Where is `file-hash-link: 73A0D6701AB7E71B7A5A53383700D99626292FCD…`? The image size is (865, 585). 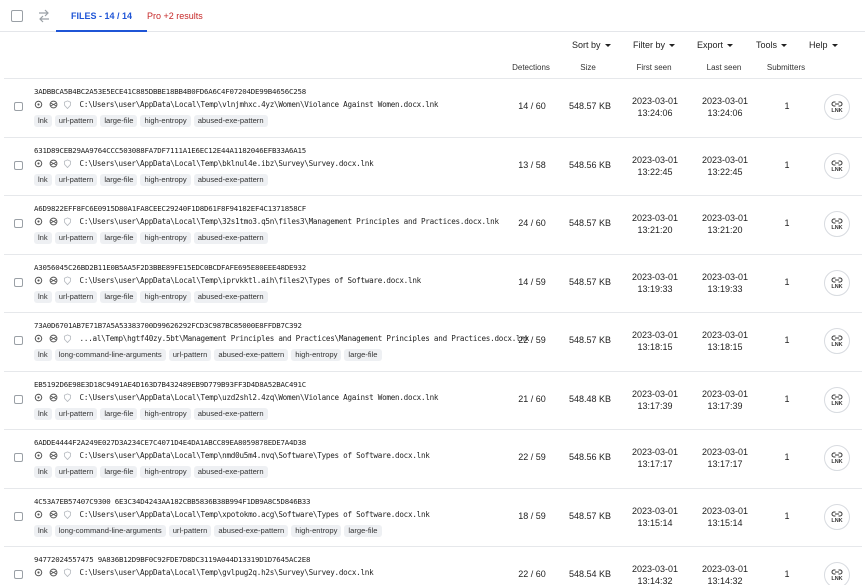
file-hash-link: 73A0D6701AB7E71B7A5A53383700D99626292FCD… is located at coordinates (168, 325).